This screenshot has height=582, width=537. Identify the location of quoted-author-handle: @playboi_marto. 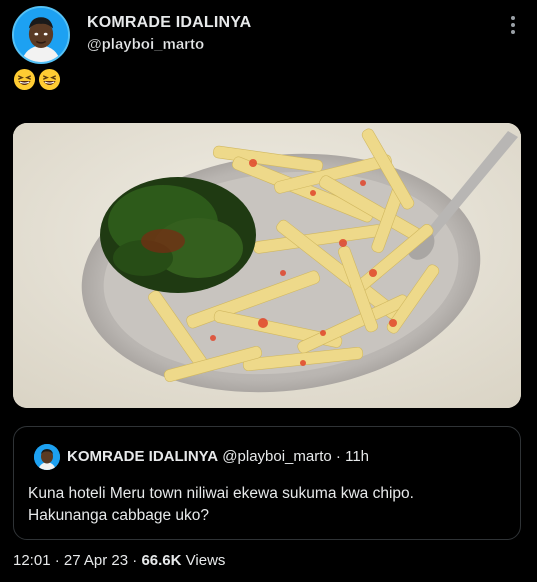
(276, 456).